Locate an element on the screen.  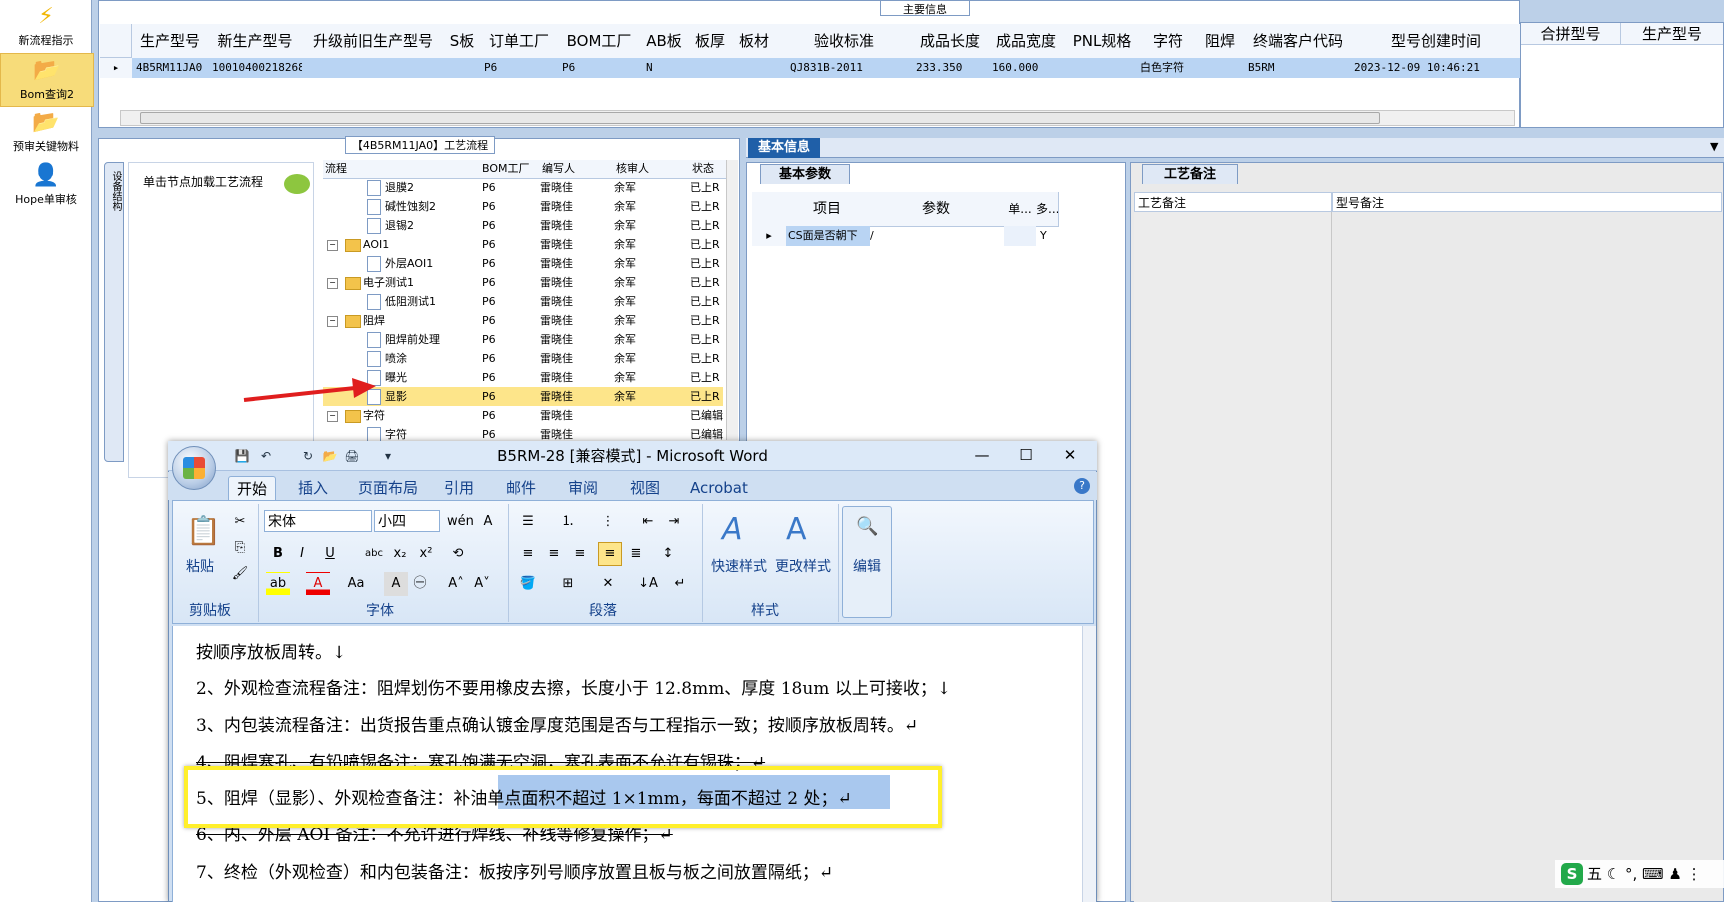
tree-row: 退锡2 P6 雷晓佳 余军 已上R is located at coordinates (523, 225).